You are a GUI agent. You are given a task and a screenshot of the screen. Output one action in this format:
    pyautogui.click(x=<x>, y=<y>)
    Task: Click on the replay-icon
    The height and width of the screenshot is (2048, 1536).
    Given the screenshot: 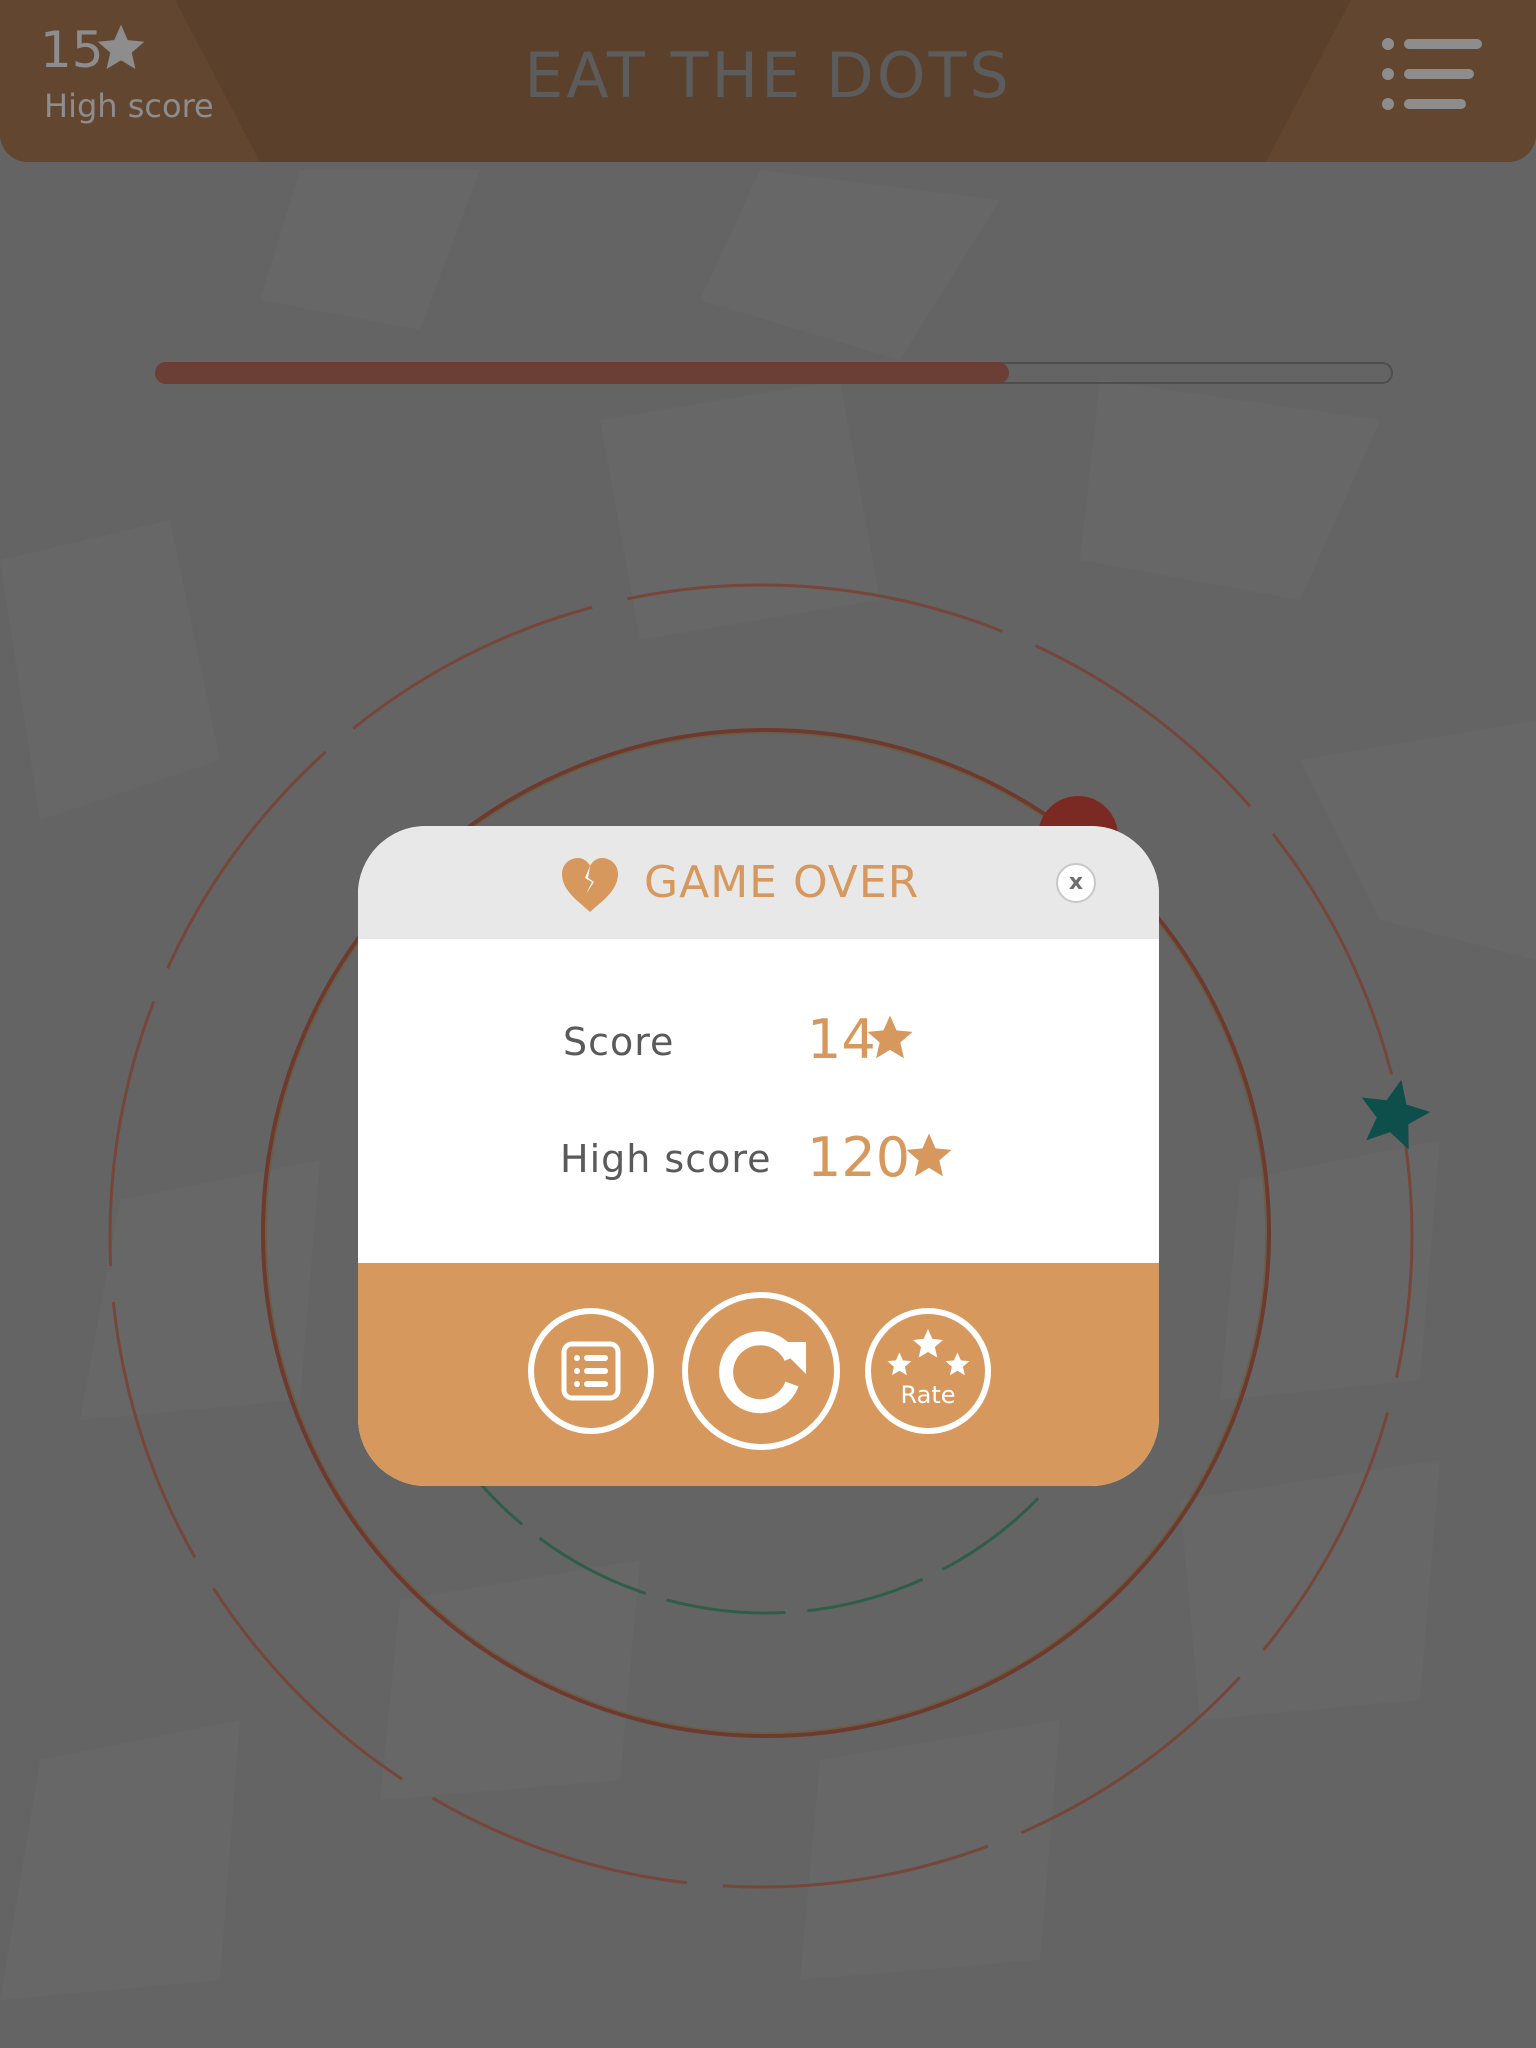 What is the action you would take?
    pyautogui.click(x=762, y=1372)
    